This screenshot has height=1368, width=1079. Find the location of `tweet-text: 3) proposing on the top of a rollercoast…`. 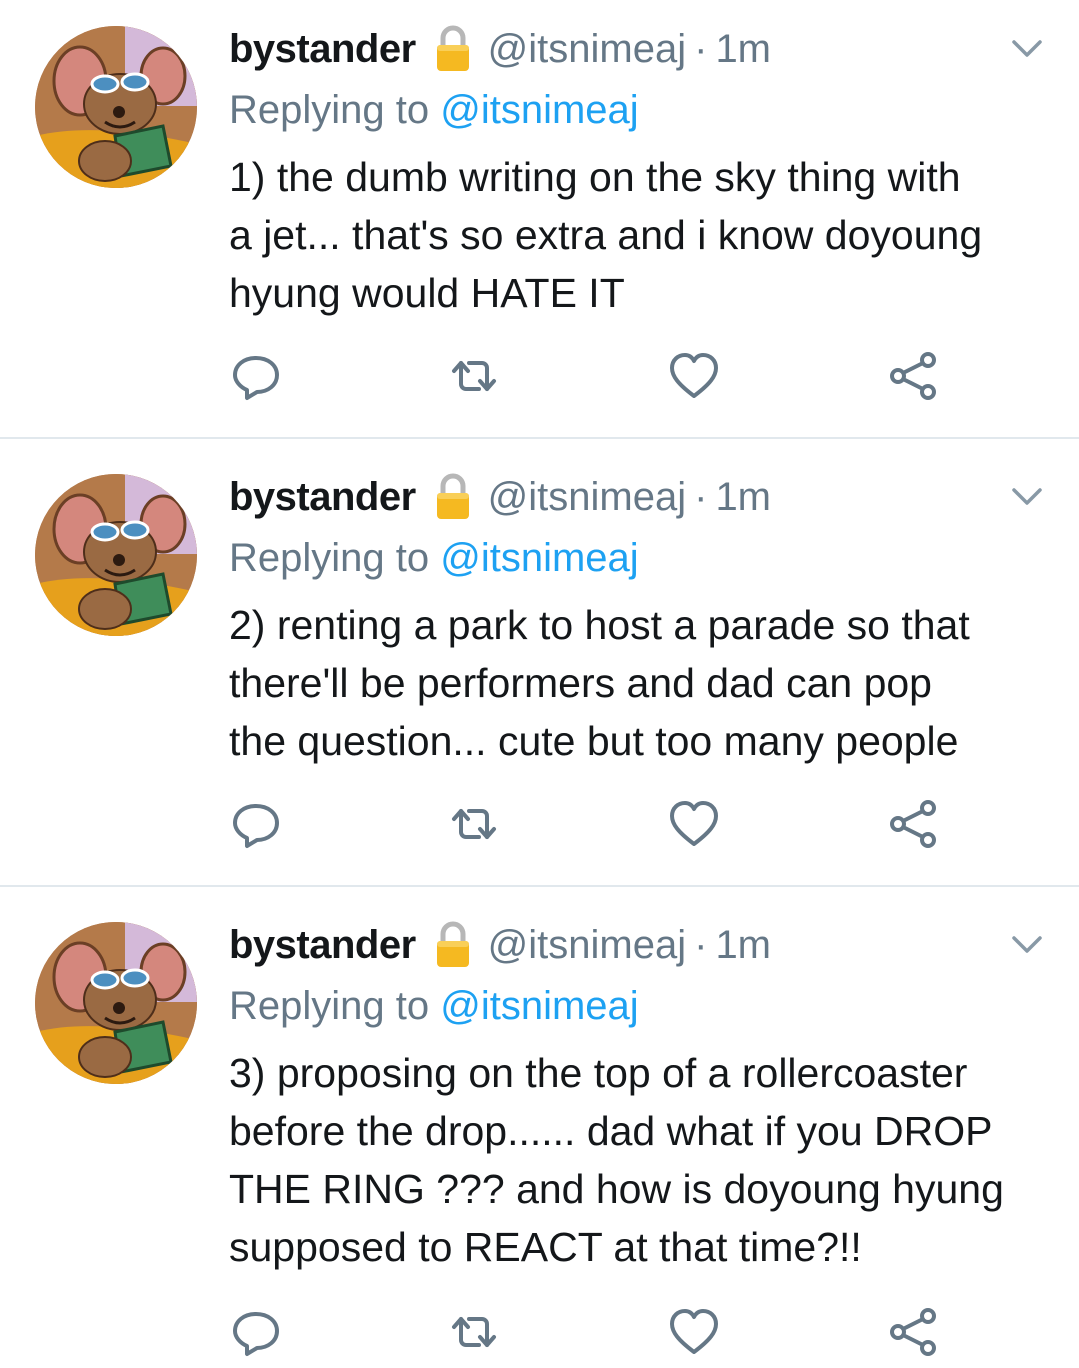

tweet-text: 3) proposing on the top of a rollercoast… is located at coordinates (616, 1160).